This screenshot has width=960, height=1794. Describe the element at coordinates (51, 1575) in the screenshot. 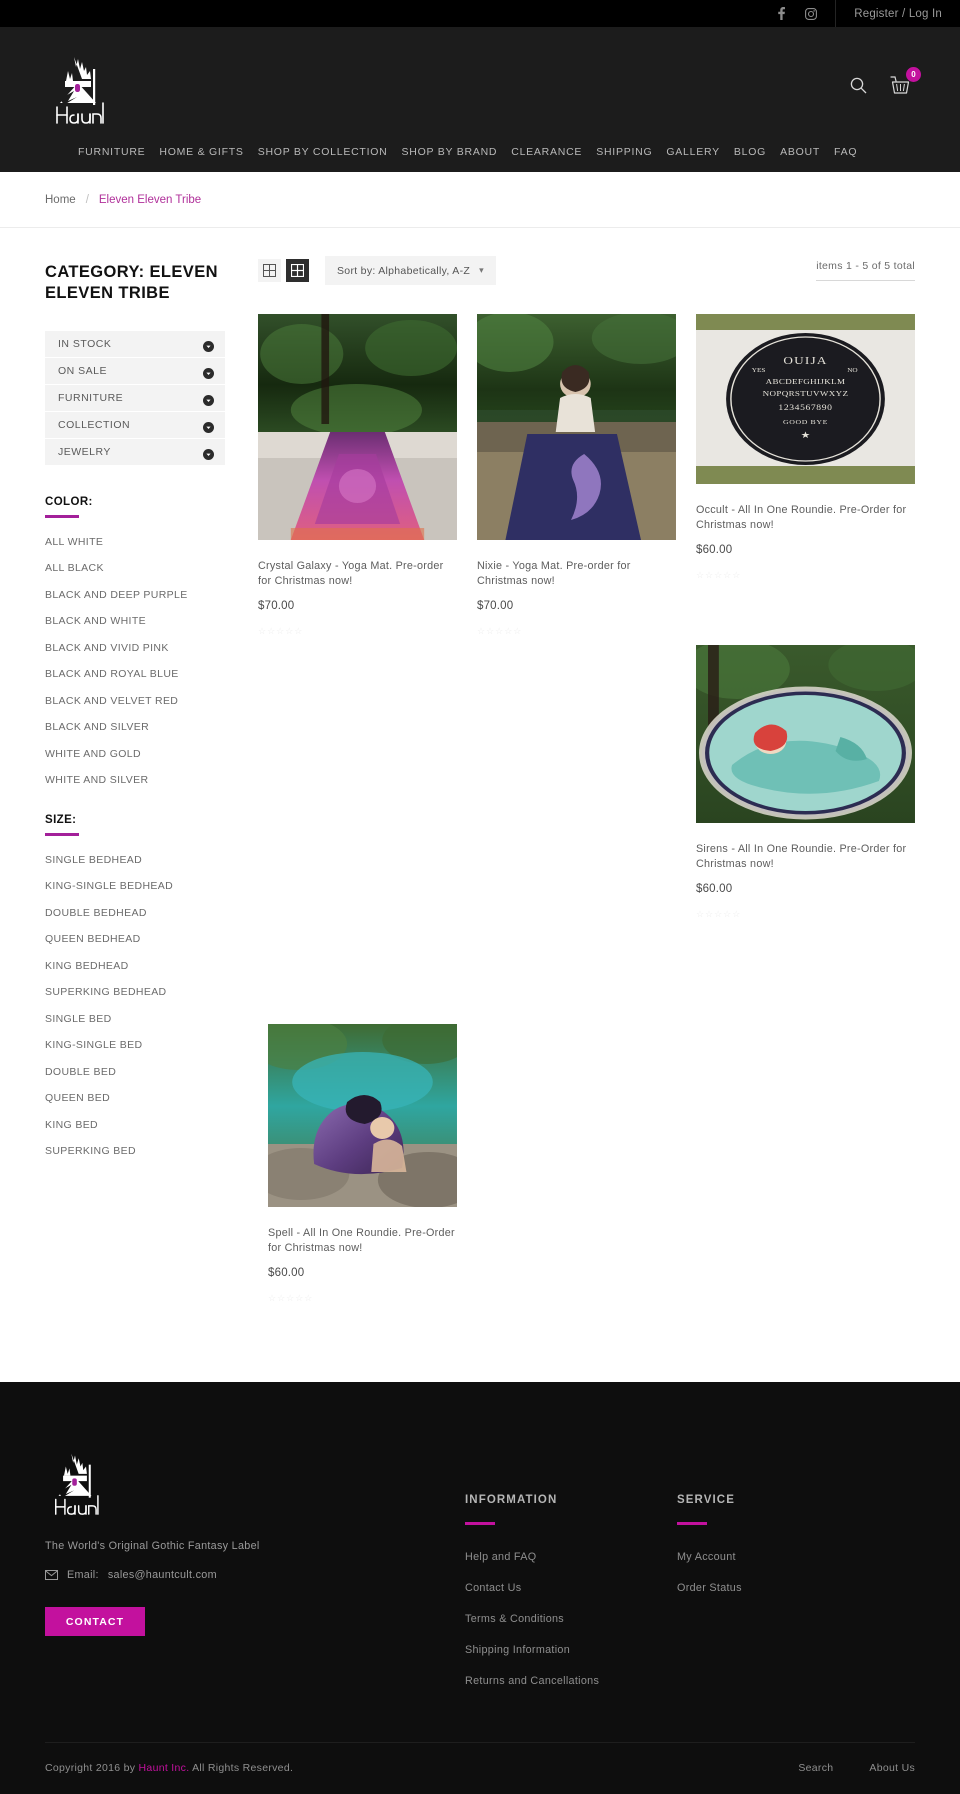

I see `envelope-icon` at that location.